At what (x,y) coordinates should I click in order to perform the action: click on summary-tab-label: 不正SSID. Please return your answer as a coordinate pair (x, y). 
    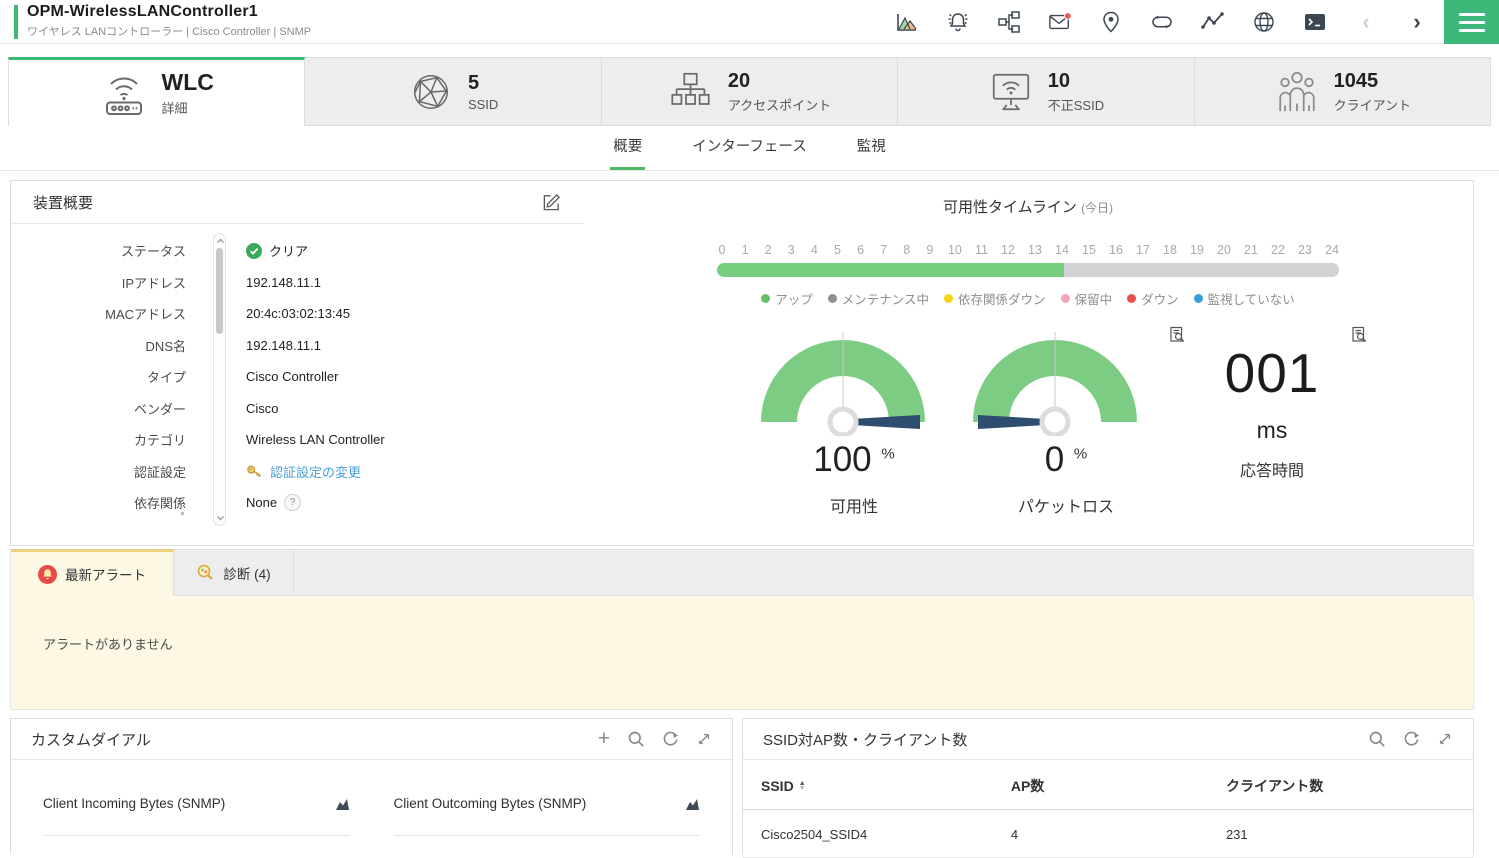
    Looking at the image, I should click on (1076, 105).